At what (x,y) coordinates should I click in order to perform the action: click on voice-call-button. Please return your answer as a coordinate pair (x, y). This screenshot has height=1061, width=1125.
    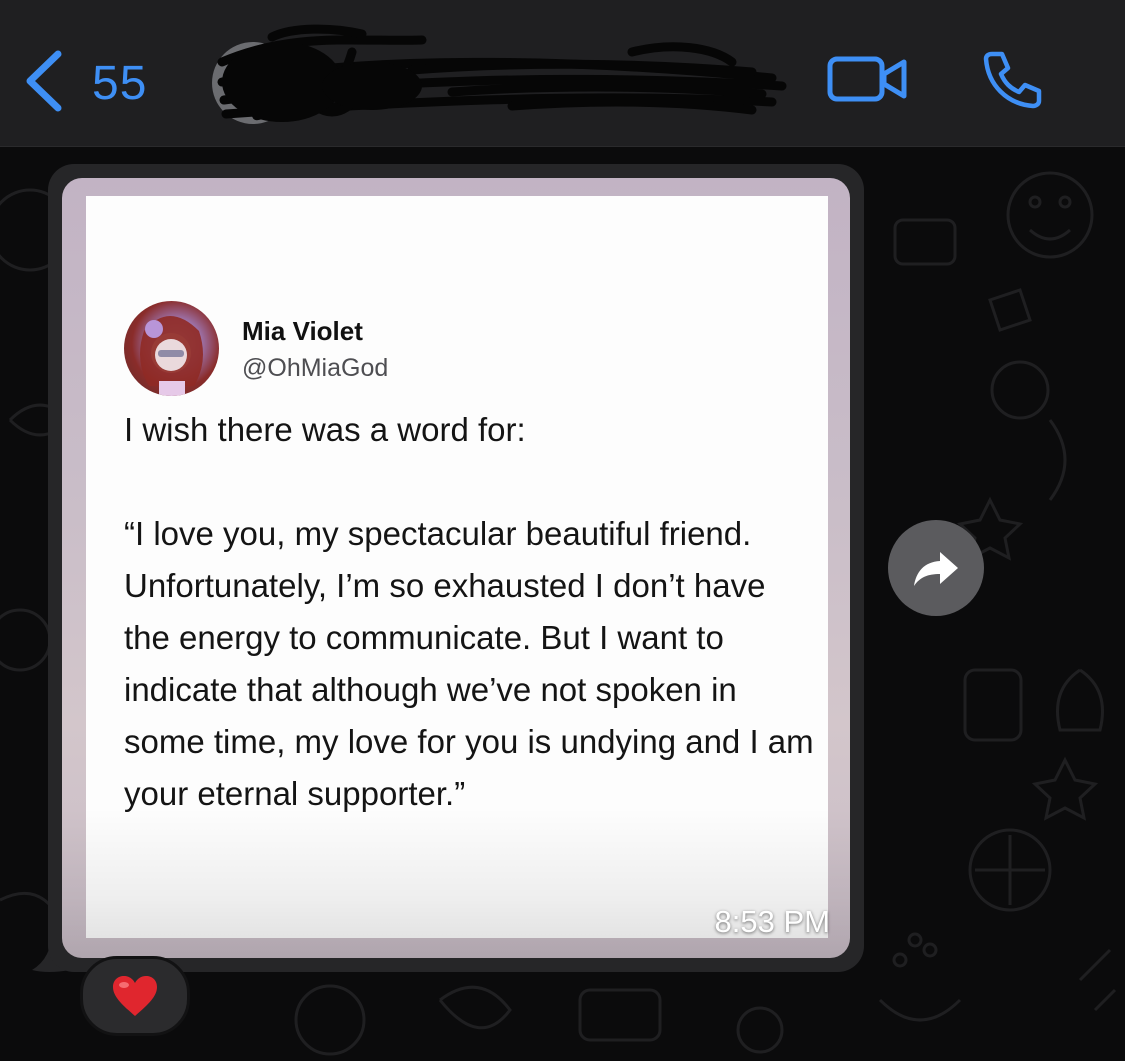
    Looking at the image, I should click on (1011, 79).